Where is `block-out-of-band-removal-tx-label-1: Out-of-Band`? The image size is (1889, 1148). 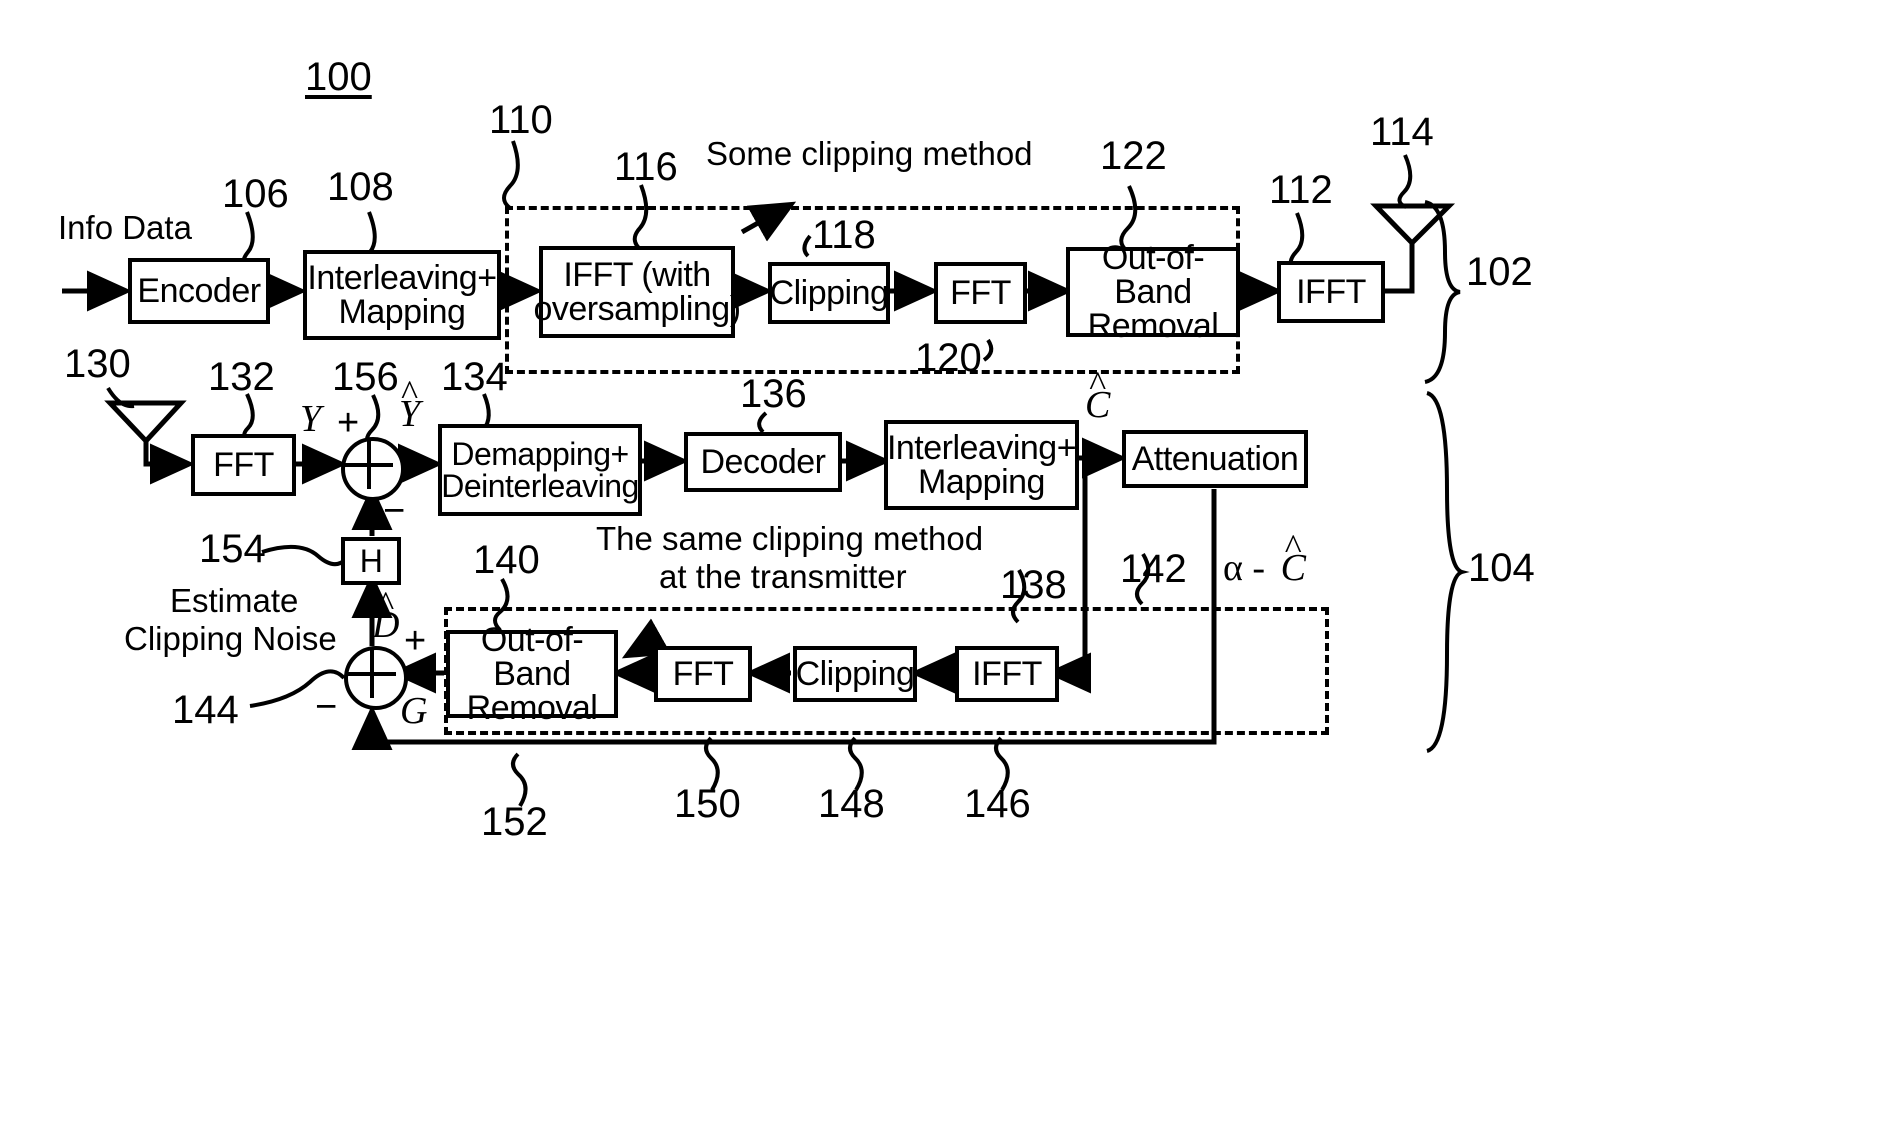
block-out-of-band-removal-tx-label-1: Out-of-Band is located at coordinates (1153, 275).